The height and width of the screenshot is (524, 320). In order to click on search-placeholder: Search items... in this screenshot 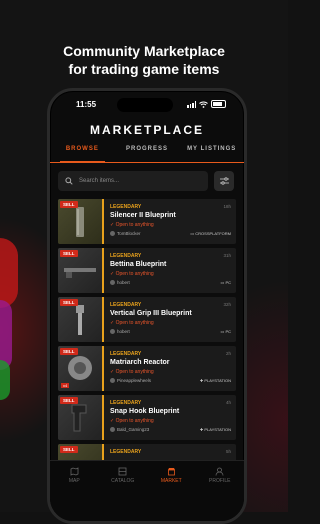, I will do `click(99, 181)`.